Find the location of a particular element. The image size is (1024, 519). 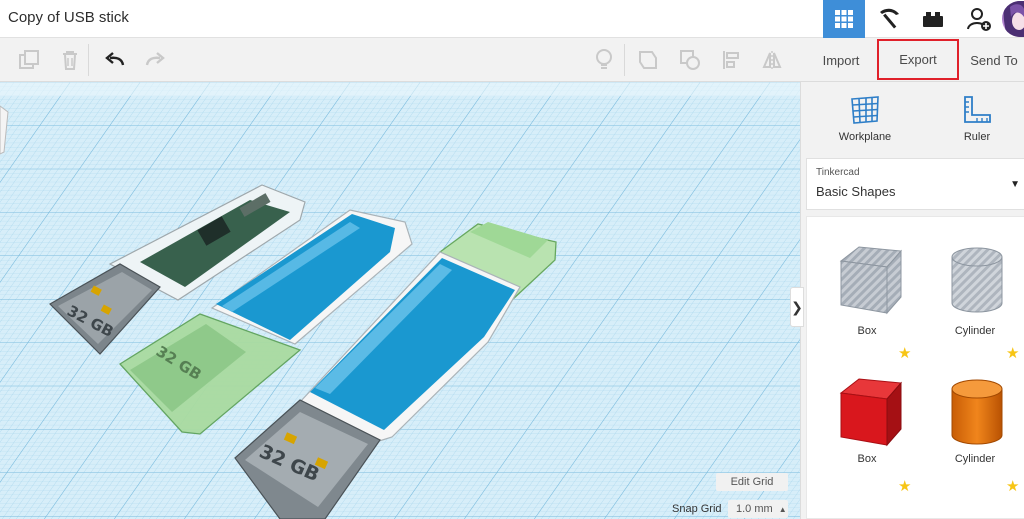

snap-grid-value: 1.0 mm is located at coordinates (754, 509).